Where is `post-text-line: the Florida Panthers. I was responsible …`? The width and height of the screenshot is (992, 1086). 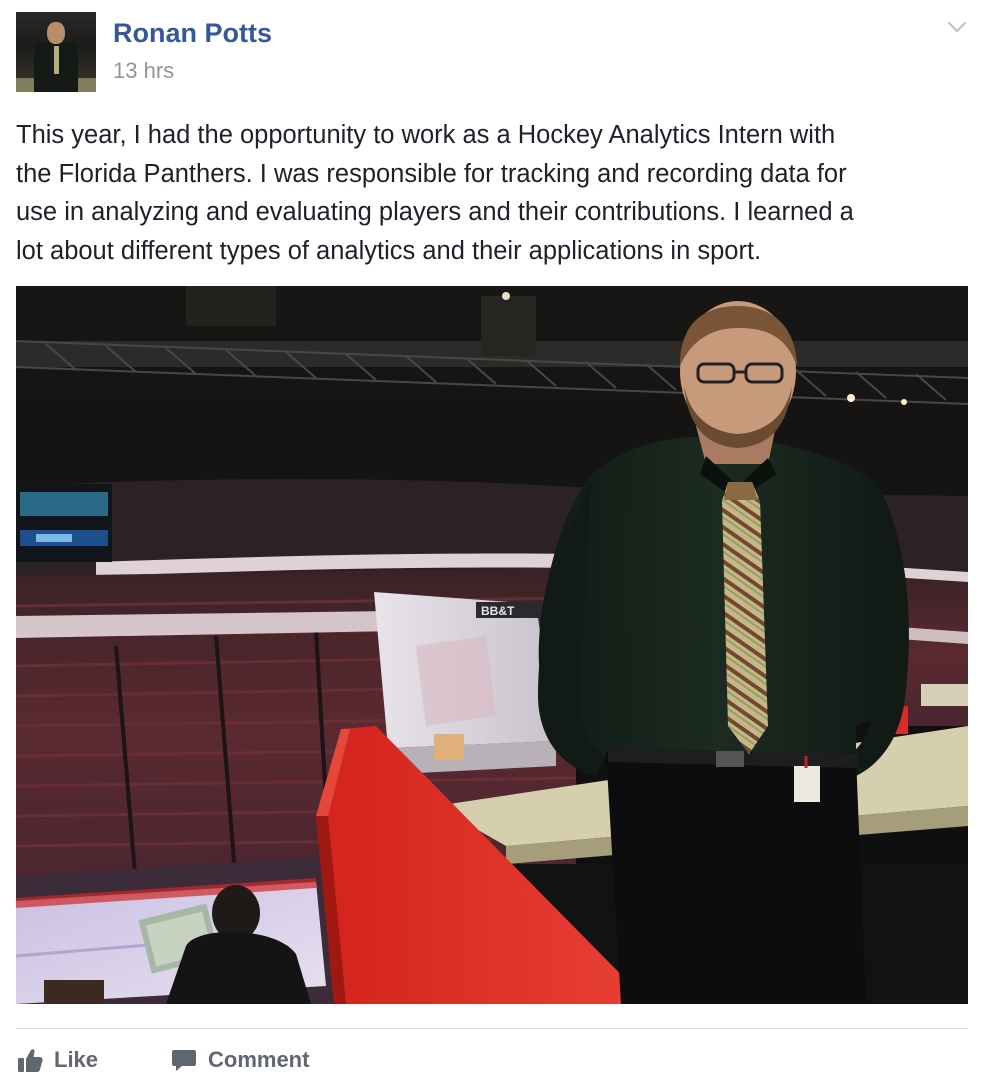
post-text-line: the Florida Panthers. I was responsible … is located at coordinates (431, 173).